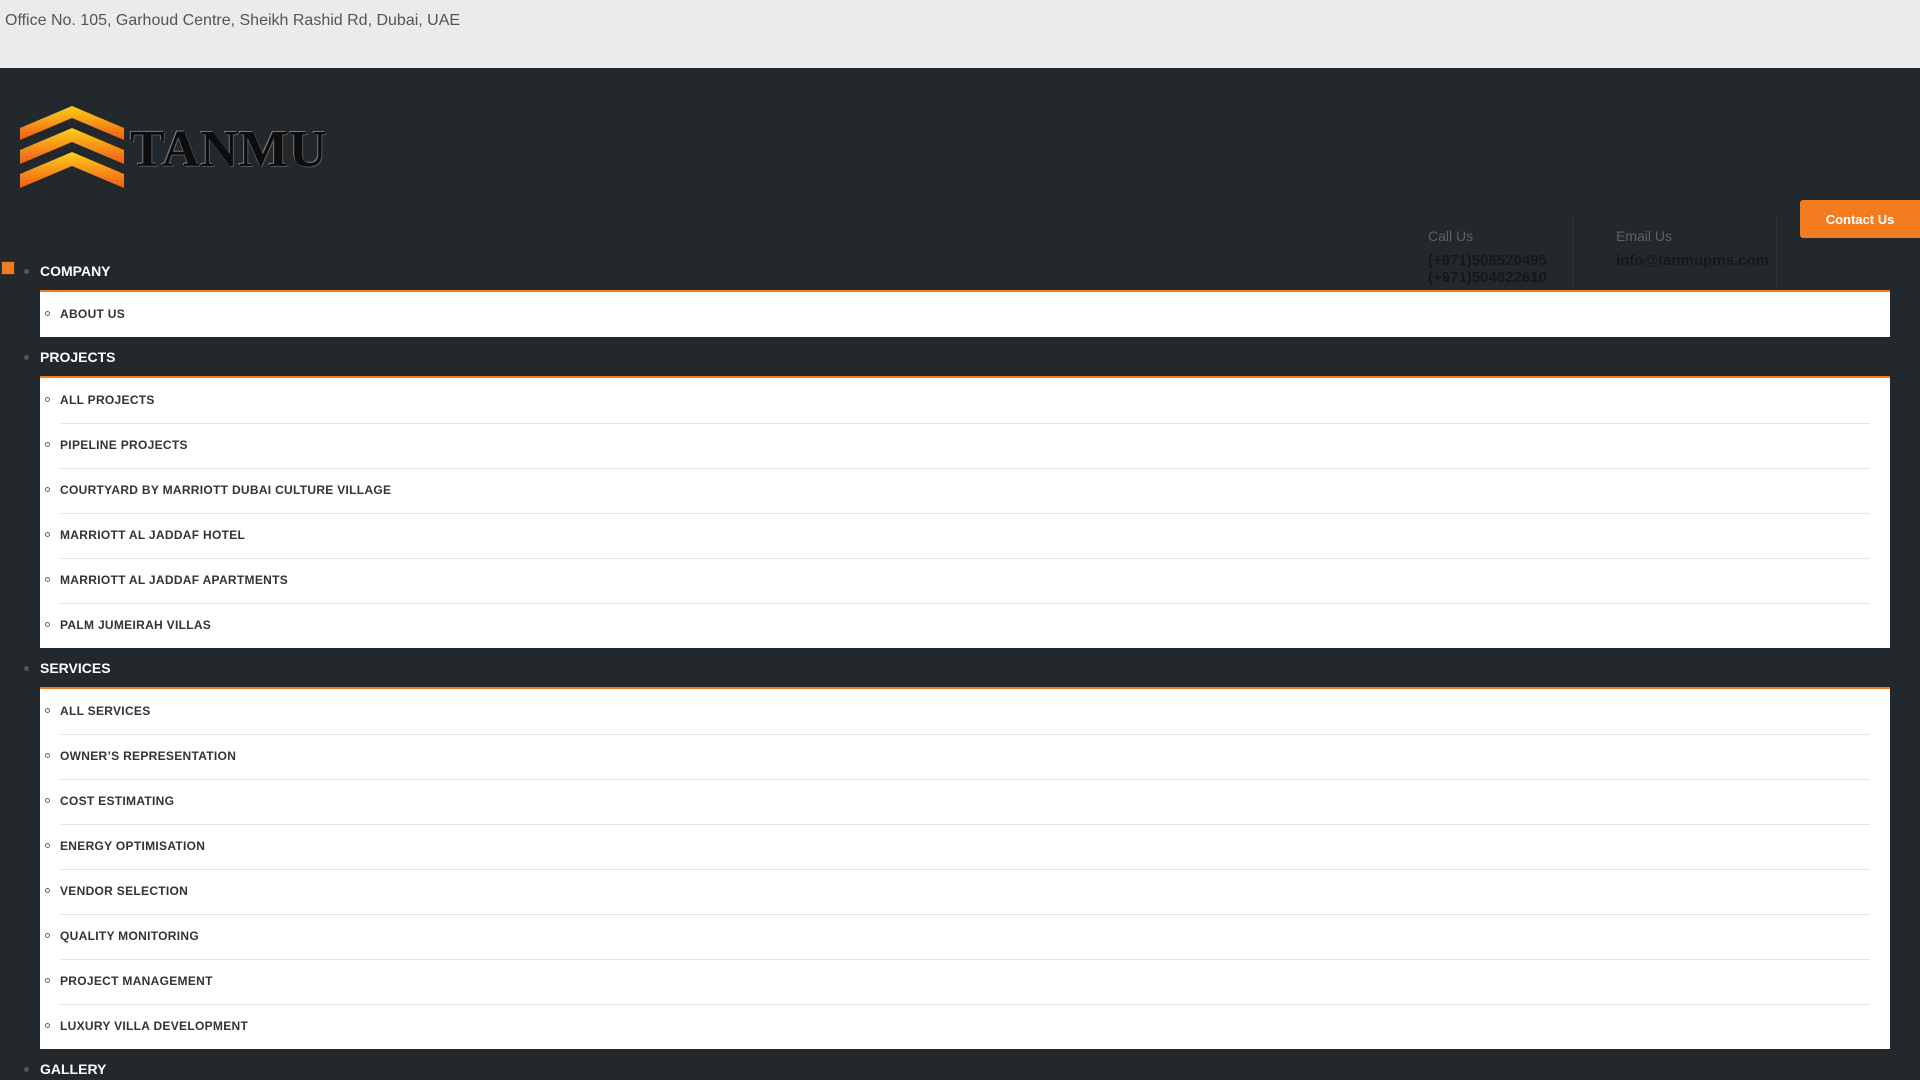 The image size is (1920, 1080). Describe the element at coordinates (136, 981) in the screenshot. I see `submenu-item-label: PROJECT MANAGEMENT` at that location.